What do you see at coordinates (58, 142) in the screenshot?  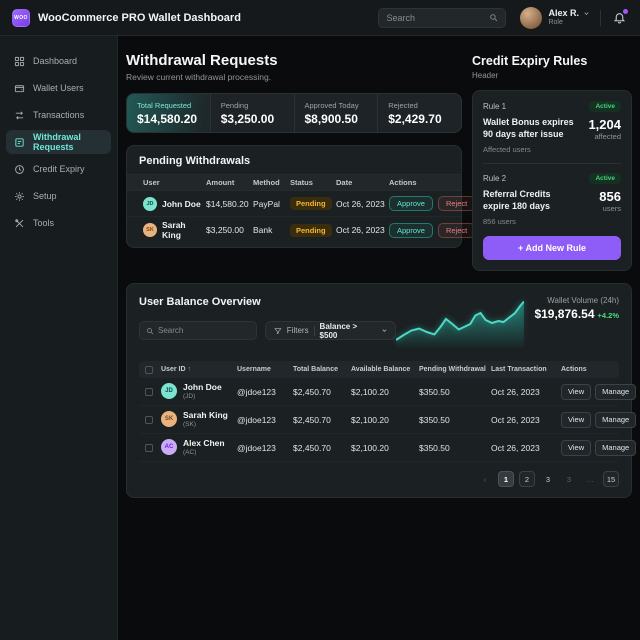 I see `sidebar-item-withdrawal-requests: Withdrawal Requests` at bounding box center [58, 142].